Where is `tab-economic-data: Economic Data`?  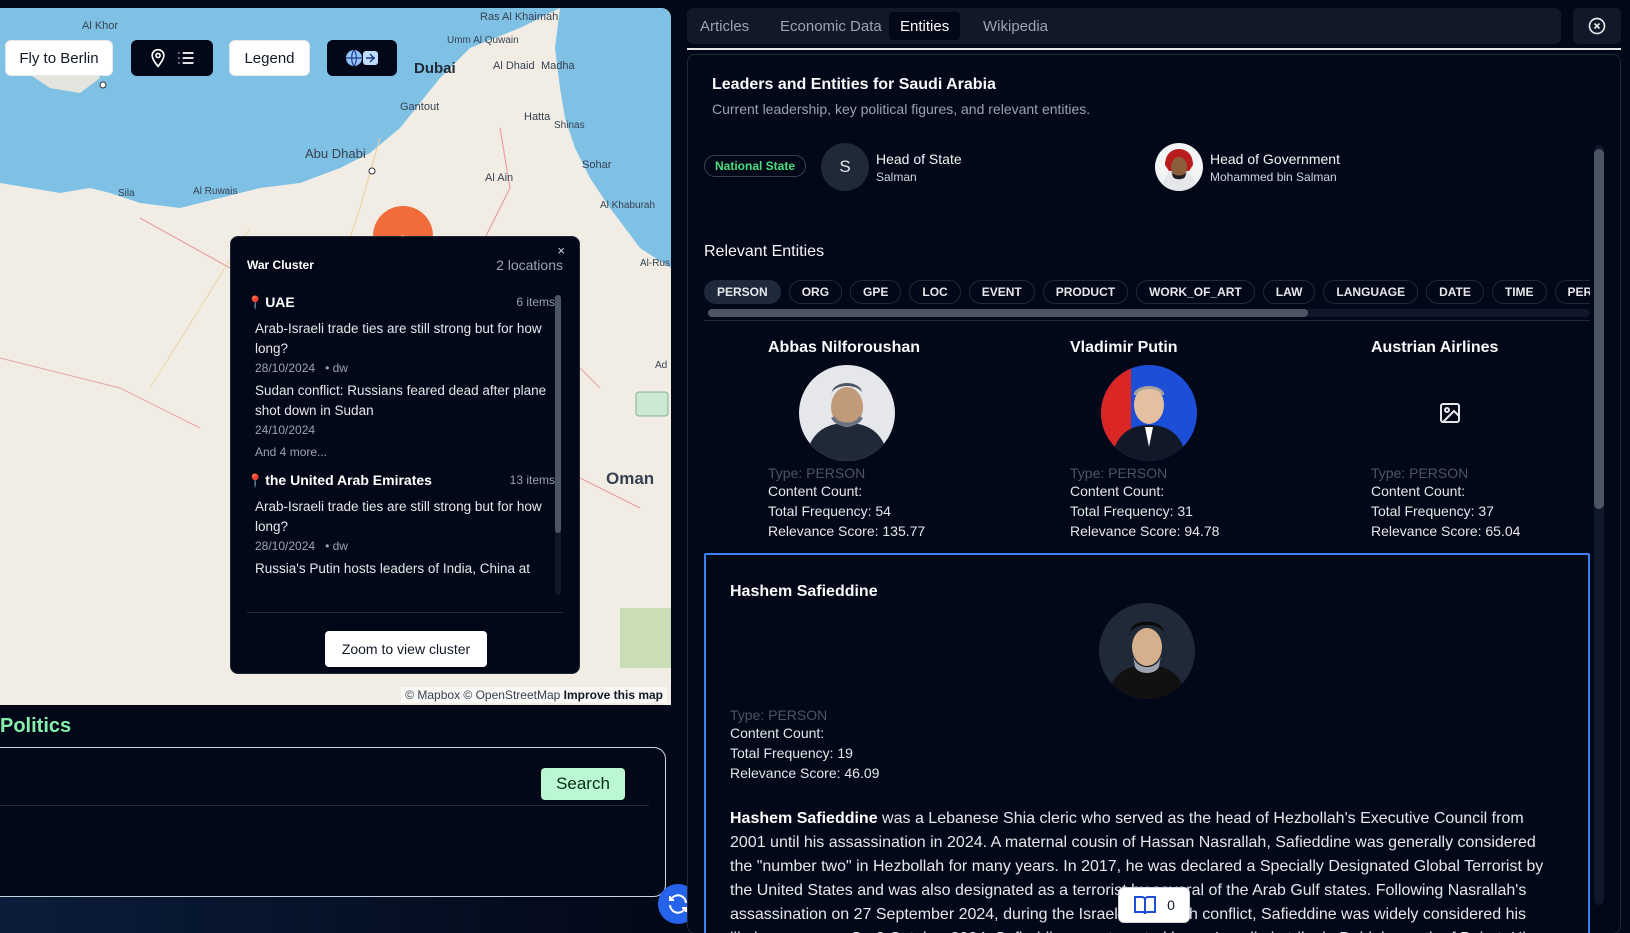
tab-economic-data: Economic Data is located at coordinates (831, 26).